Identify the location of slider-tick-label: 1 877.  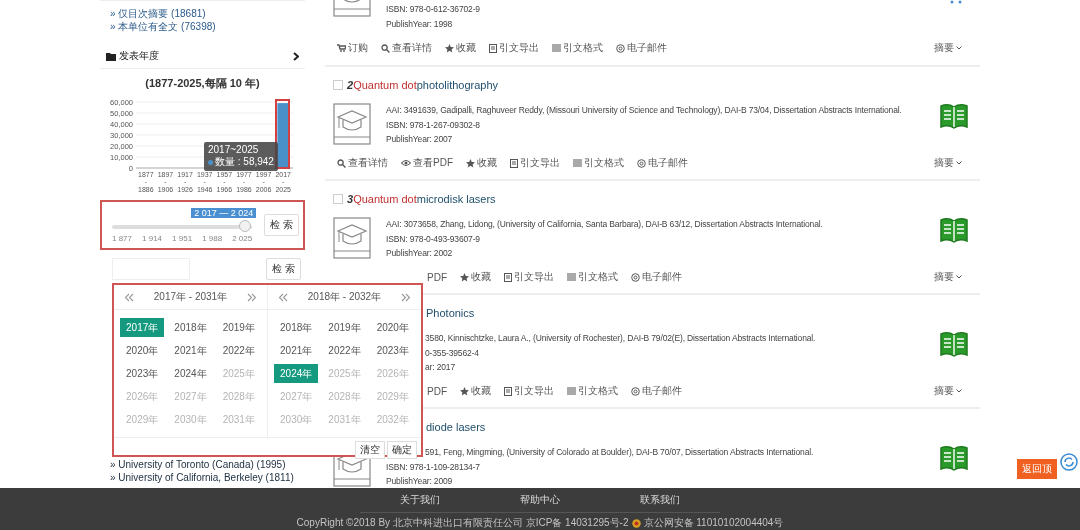
(122, 238).